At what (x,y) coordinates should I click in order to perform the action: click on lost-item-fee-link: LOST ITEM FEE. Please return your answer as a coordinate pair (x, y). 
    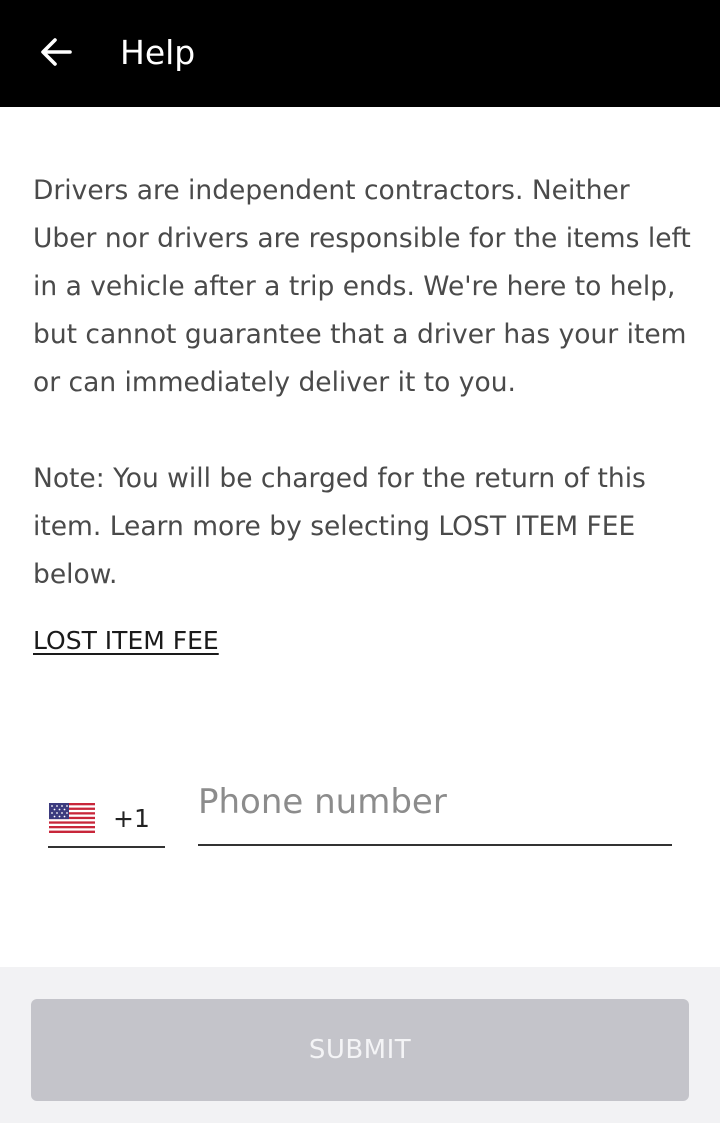
    Looking at the image, I should click on (126, 641).